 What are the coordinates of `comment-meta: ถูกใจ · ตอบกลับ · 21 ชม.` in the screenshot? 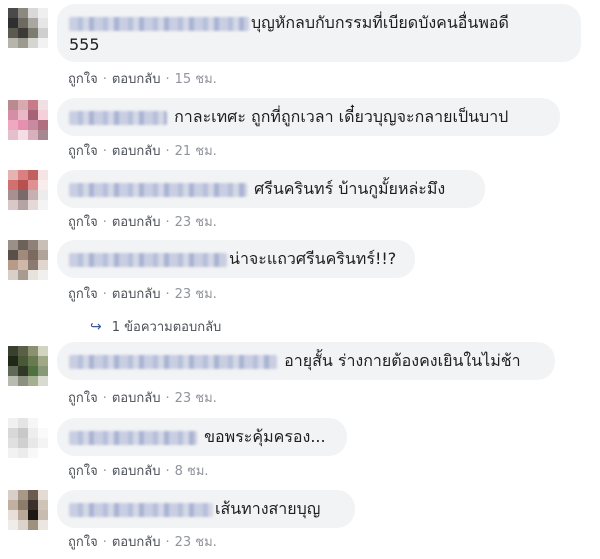 It's located at (142, 151).